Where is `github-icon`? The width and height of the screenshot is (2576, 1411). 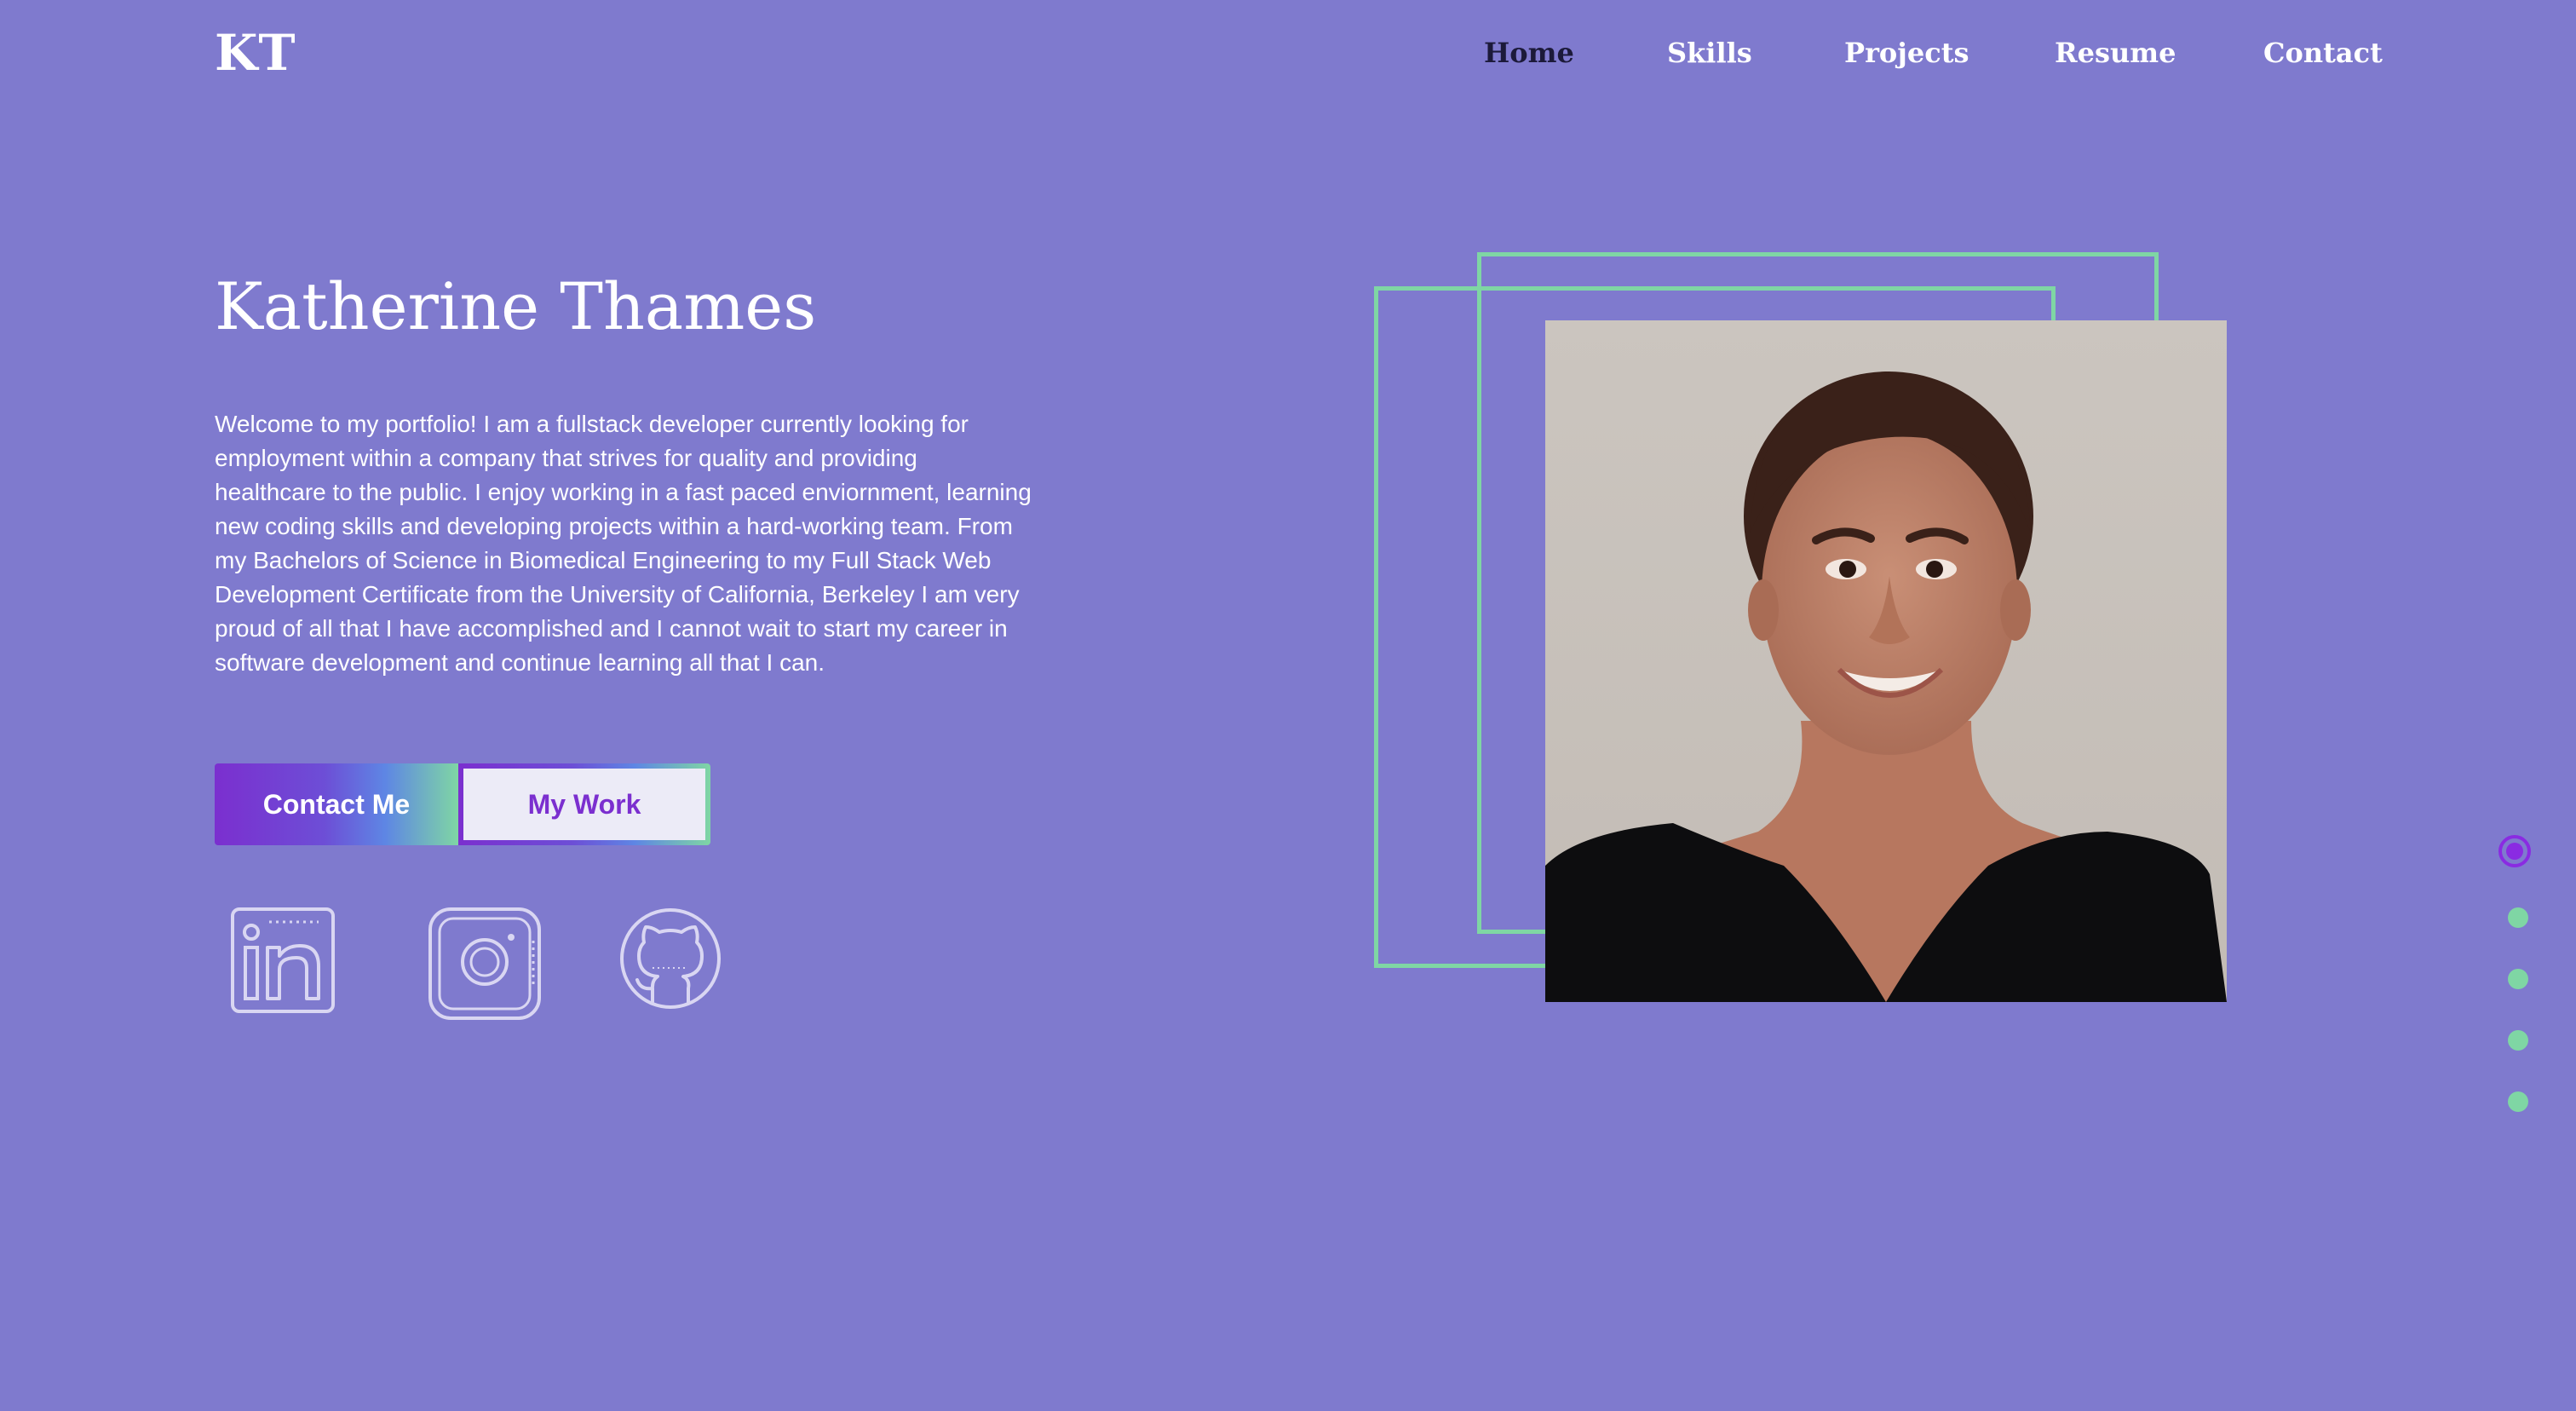 github-icon is located at coordinates (670, 959).